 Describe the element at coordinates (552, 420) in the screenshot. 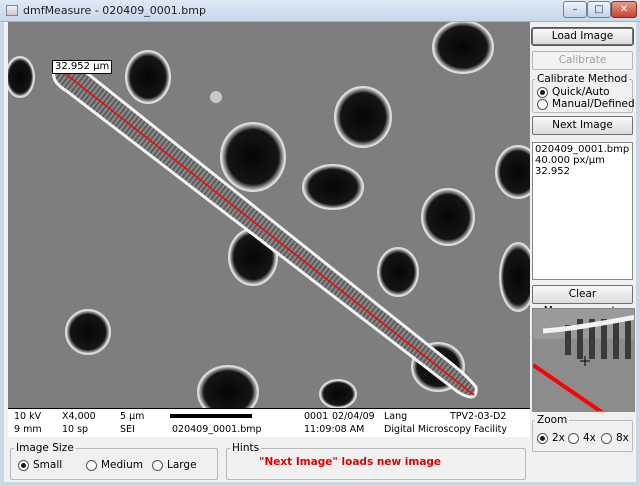

I see `zoom-title: Zoom` at that location.